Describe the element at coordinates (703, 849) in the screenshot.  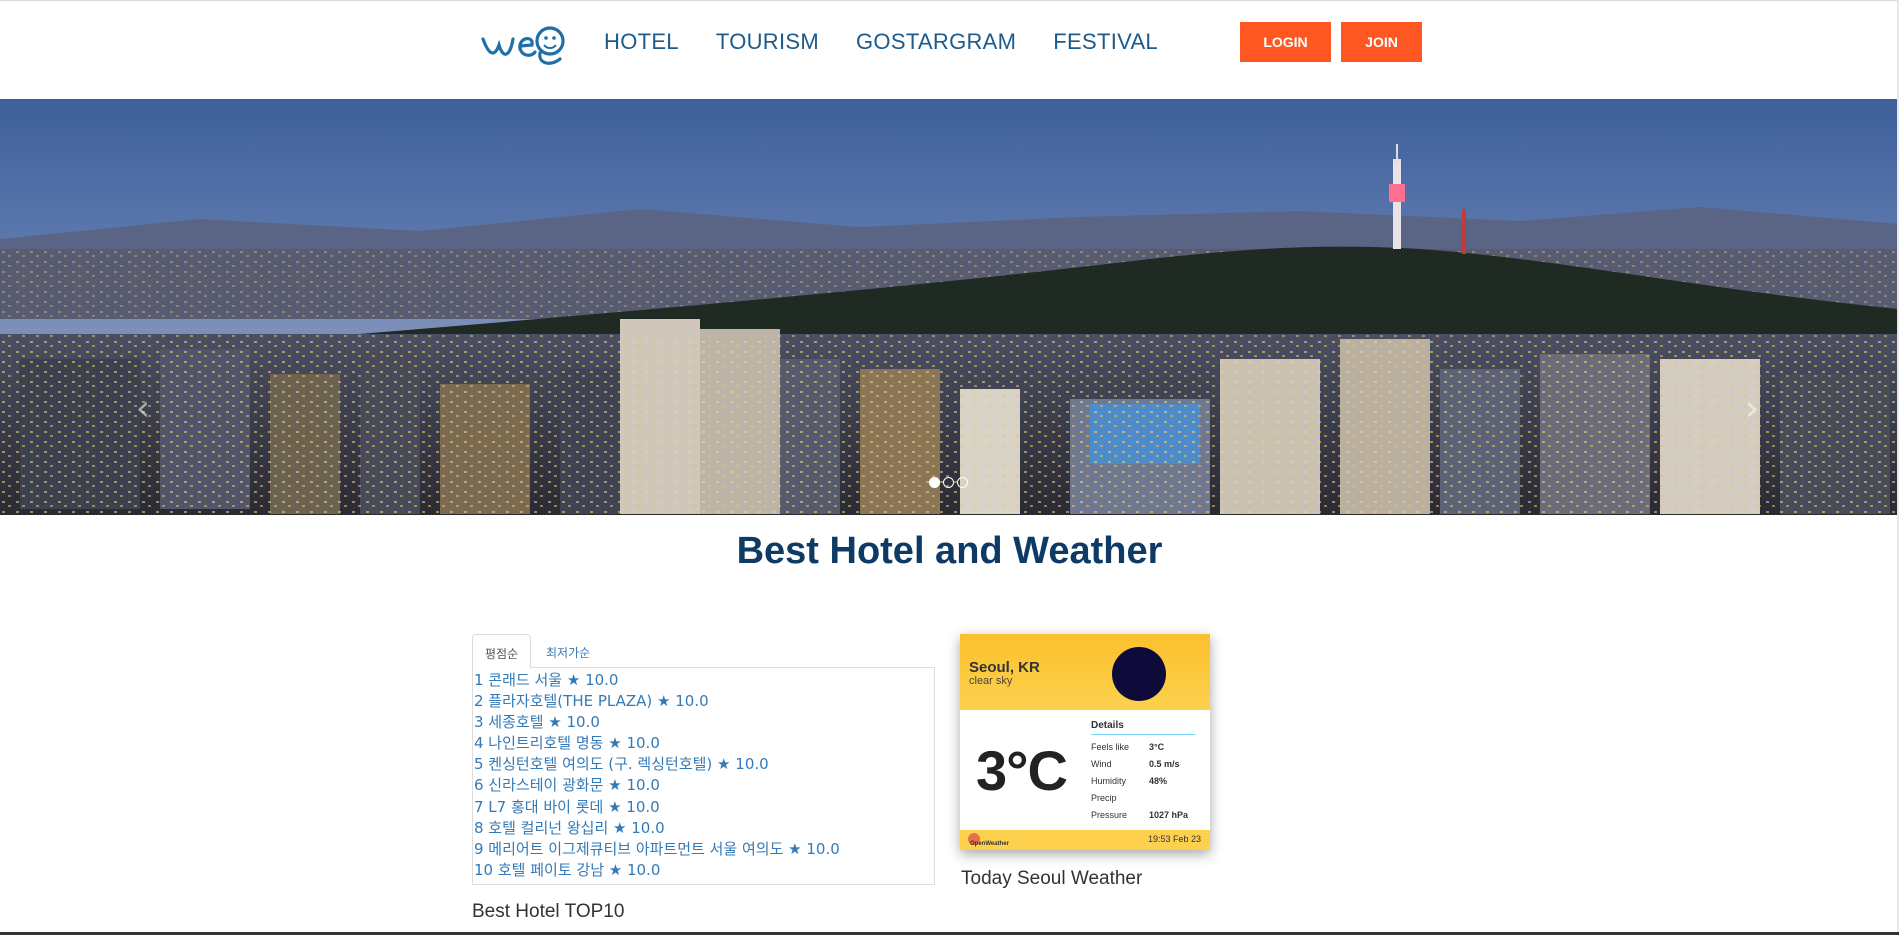
I see `list-item: 9 메리어트 이그제큐티브 아파트먼트 서울 여의도 ★ 10.0` at that location.